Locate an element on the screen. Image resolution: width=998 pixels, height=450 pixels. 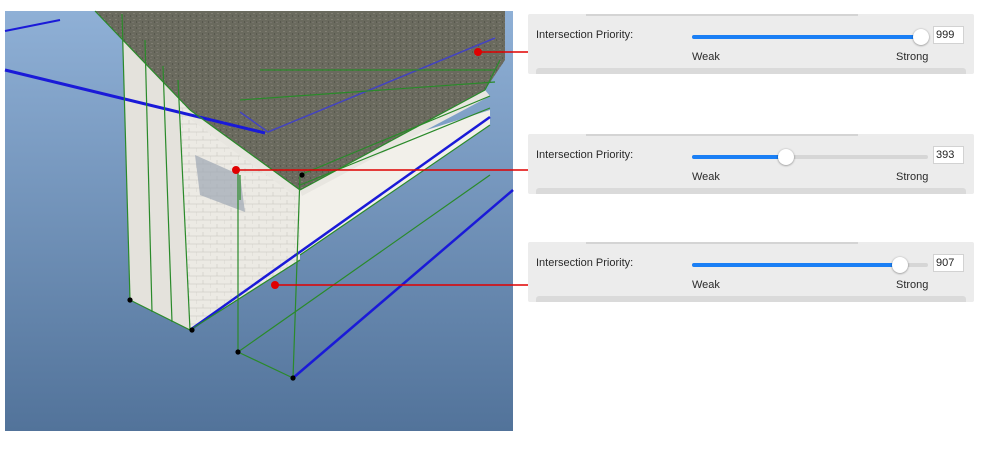
intersection-priority-value-field: 999 is located at coordinates (948, 35).